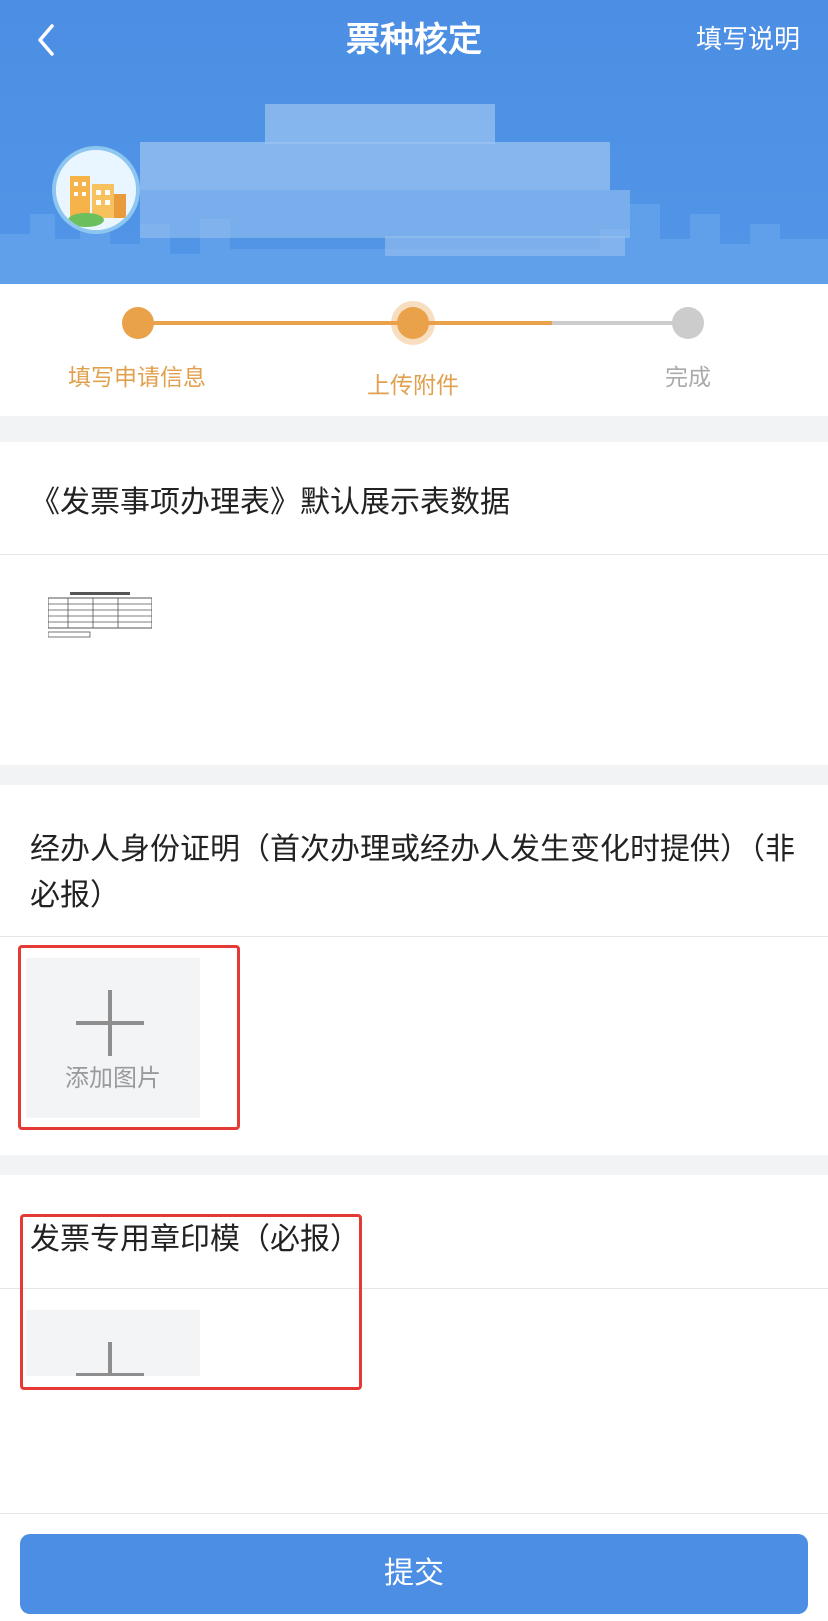 Image resolution: width=828 pixels, height=1621 pixels. I want to click on avatar, so click(96, 190).